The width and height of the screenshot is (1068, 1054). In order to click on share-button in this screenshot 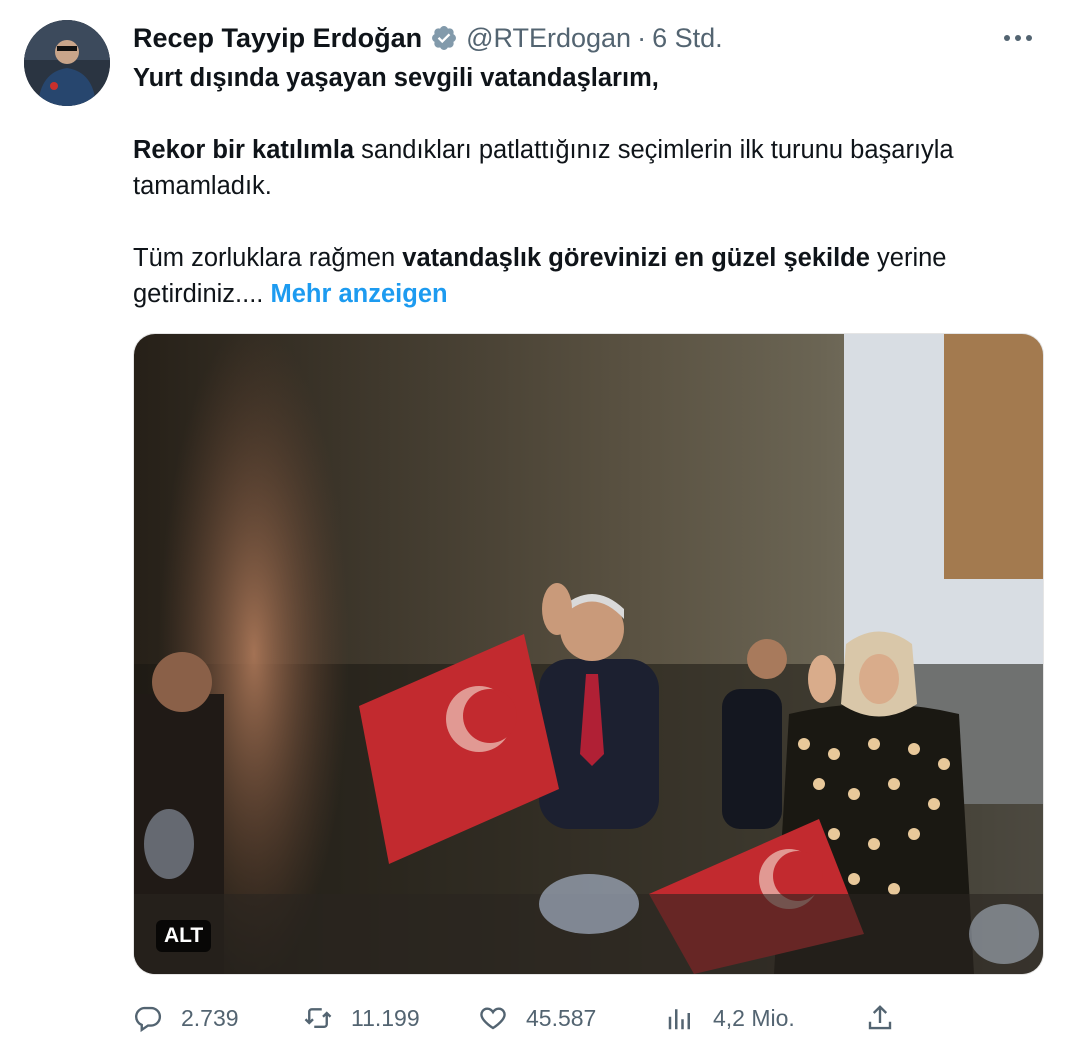, I will do `click(889, 1018)`.